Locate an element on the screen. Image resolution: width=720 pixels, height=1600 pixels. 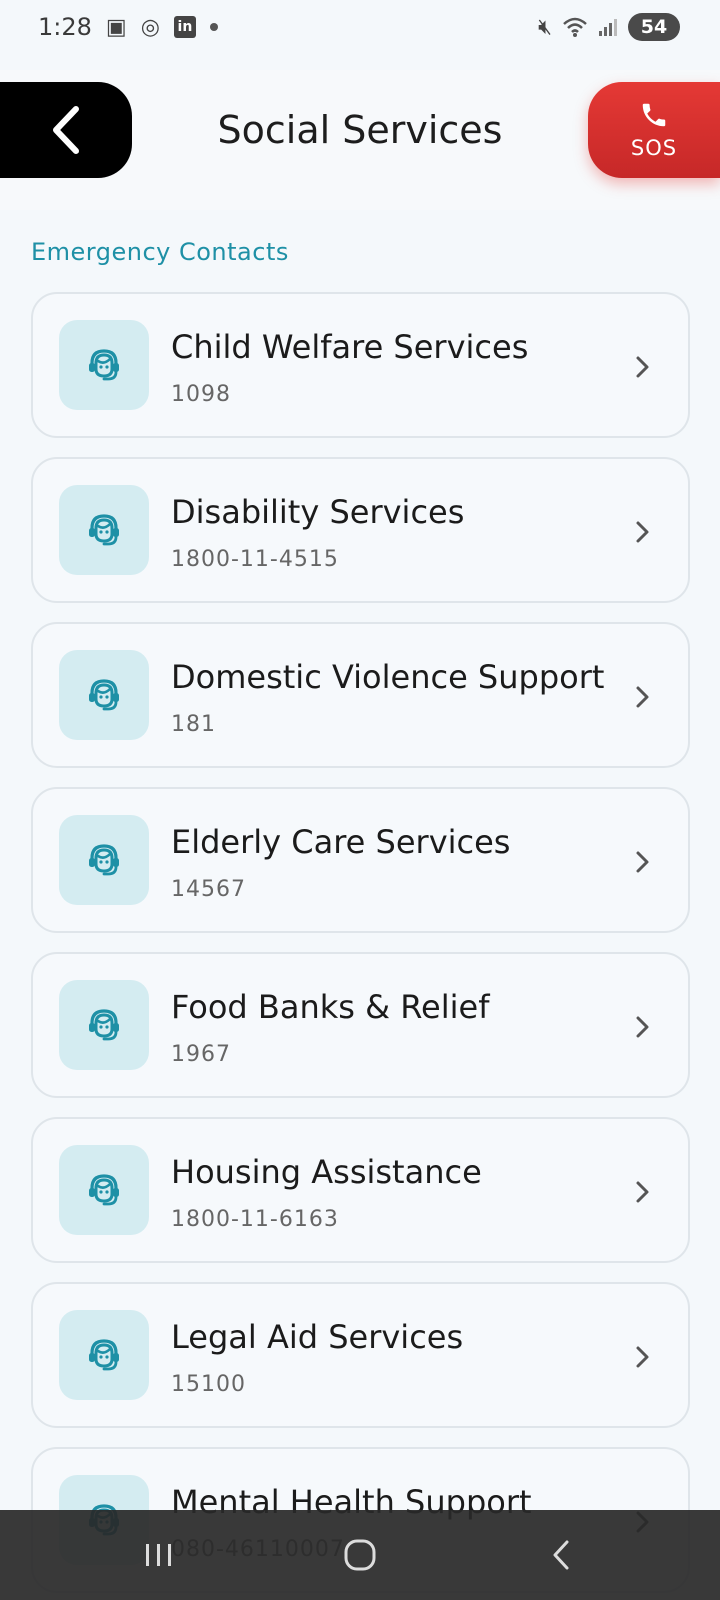
status-left: 1:28 ▣ ◎ in is located at coordinates (128, 27).